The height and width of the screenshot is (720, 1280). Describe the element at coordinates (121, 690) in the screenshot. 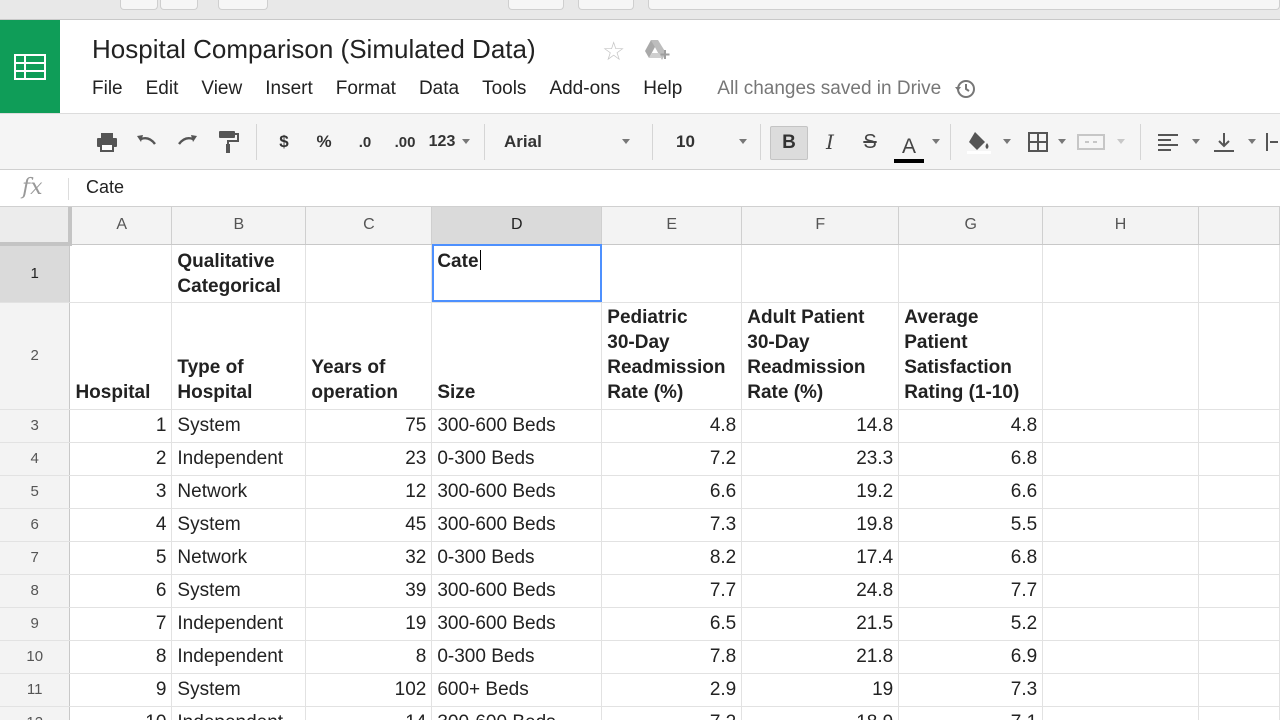

I see `cell-hospital: 9` at that location.